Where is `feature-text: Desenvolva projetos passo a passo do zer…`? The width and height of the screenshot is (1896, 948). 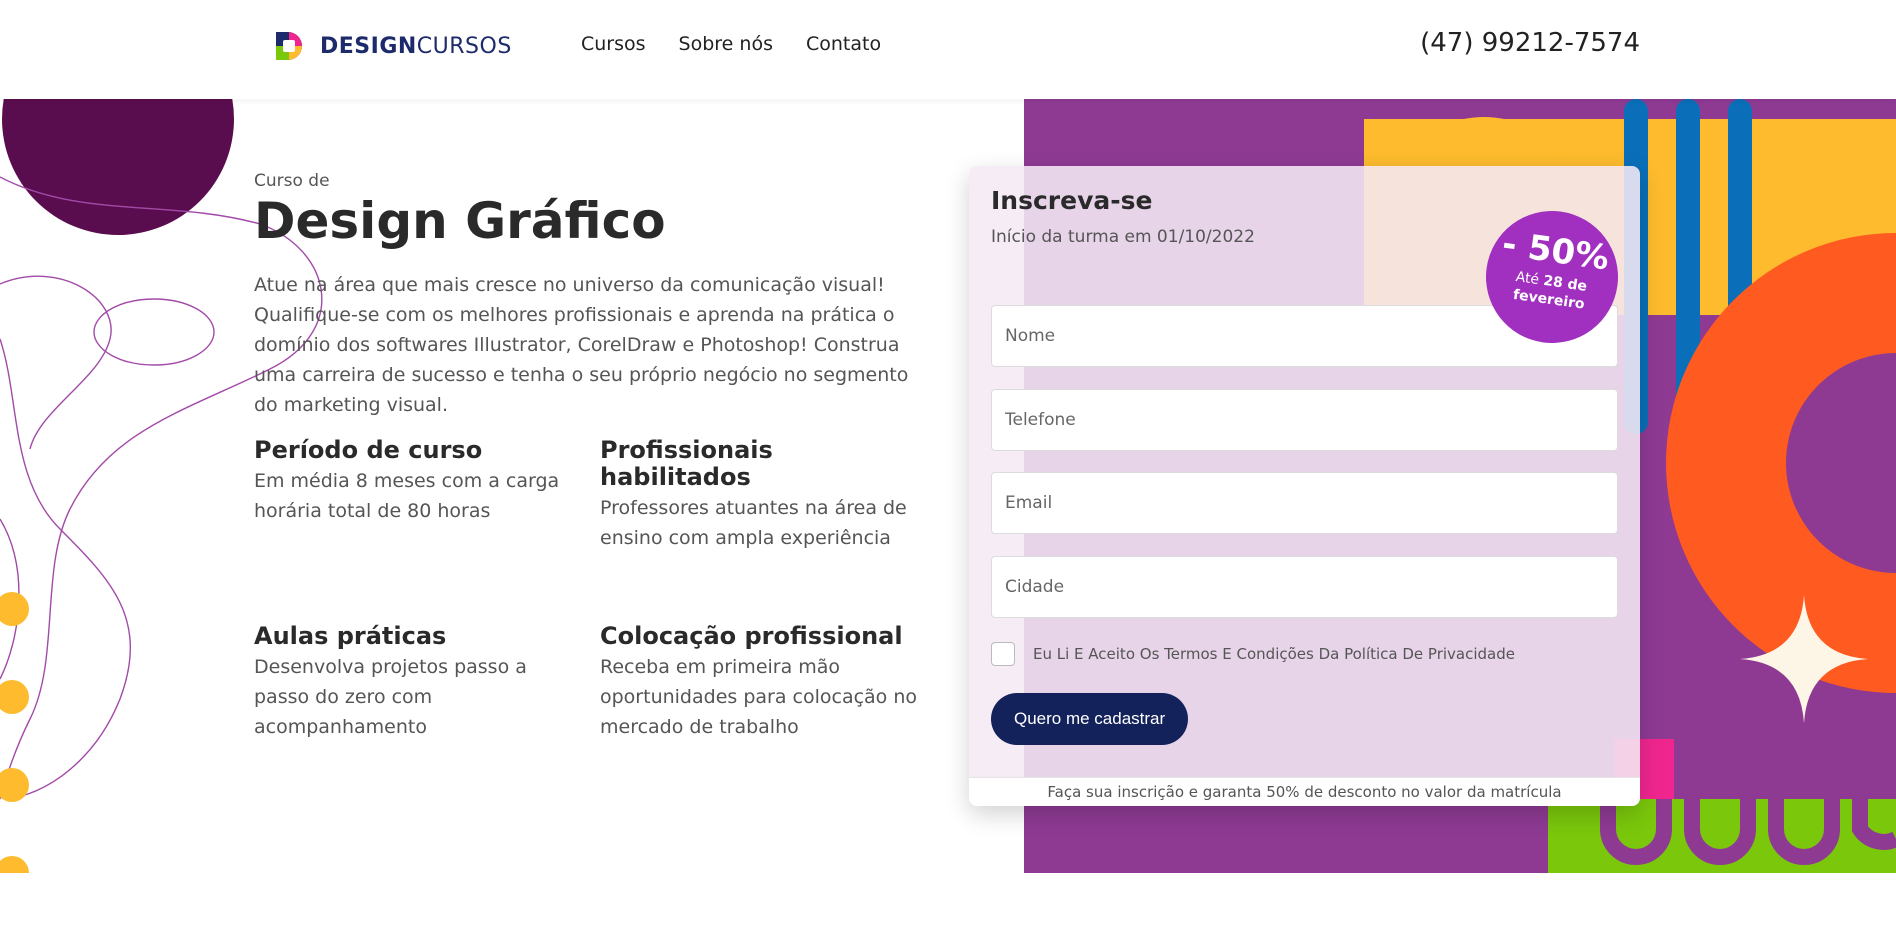 feature-text: Desenvolva projetos passo a passo do zer… is located at coordinates (390, 697).